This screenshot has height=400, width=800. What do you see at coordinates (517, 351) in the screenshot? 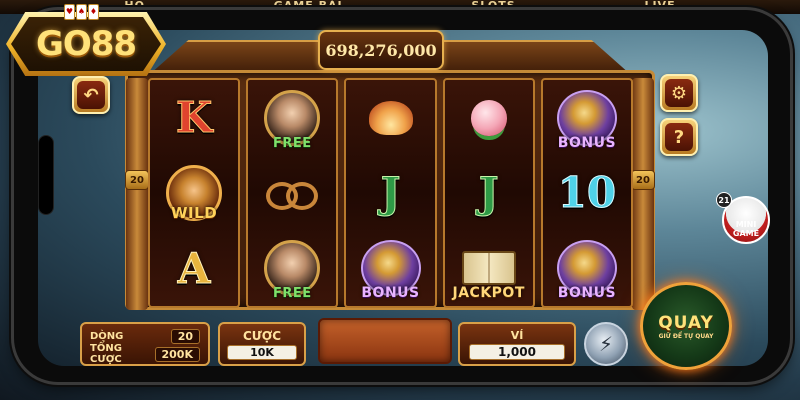
I see `wallet-value: 1,000` at bounding box center [517, 351].